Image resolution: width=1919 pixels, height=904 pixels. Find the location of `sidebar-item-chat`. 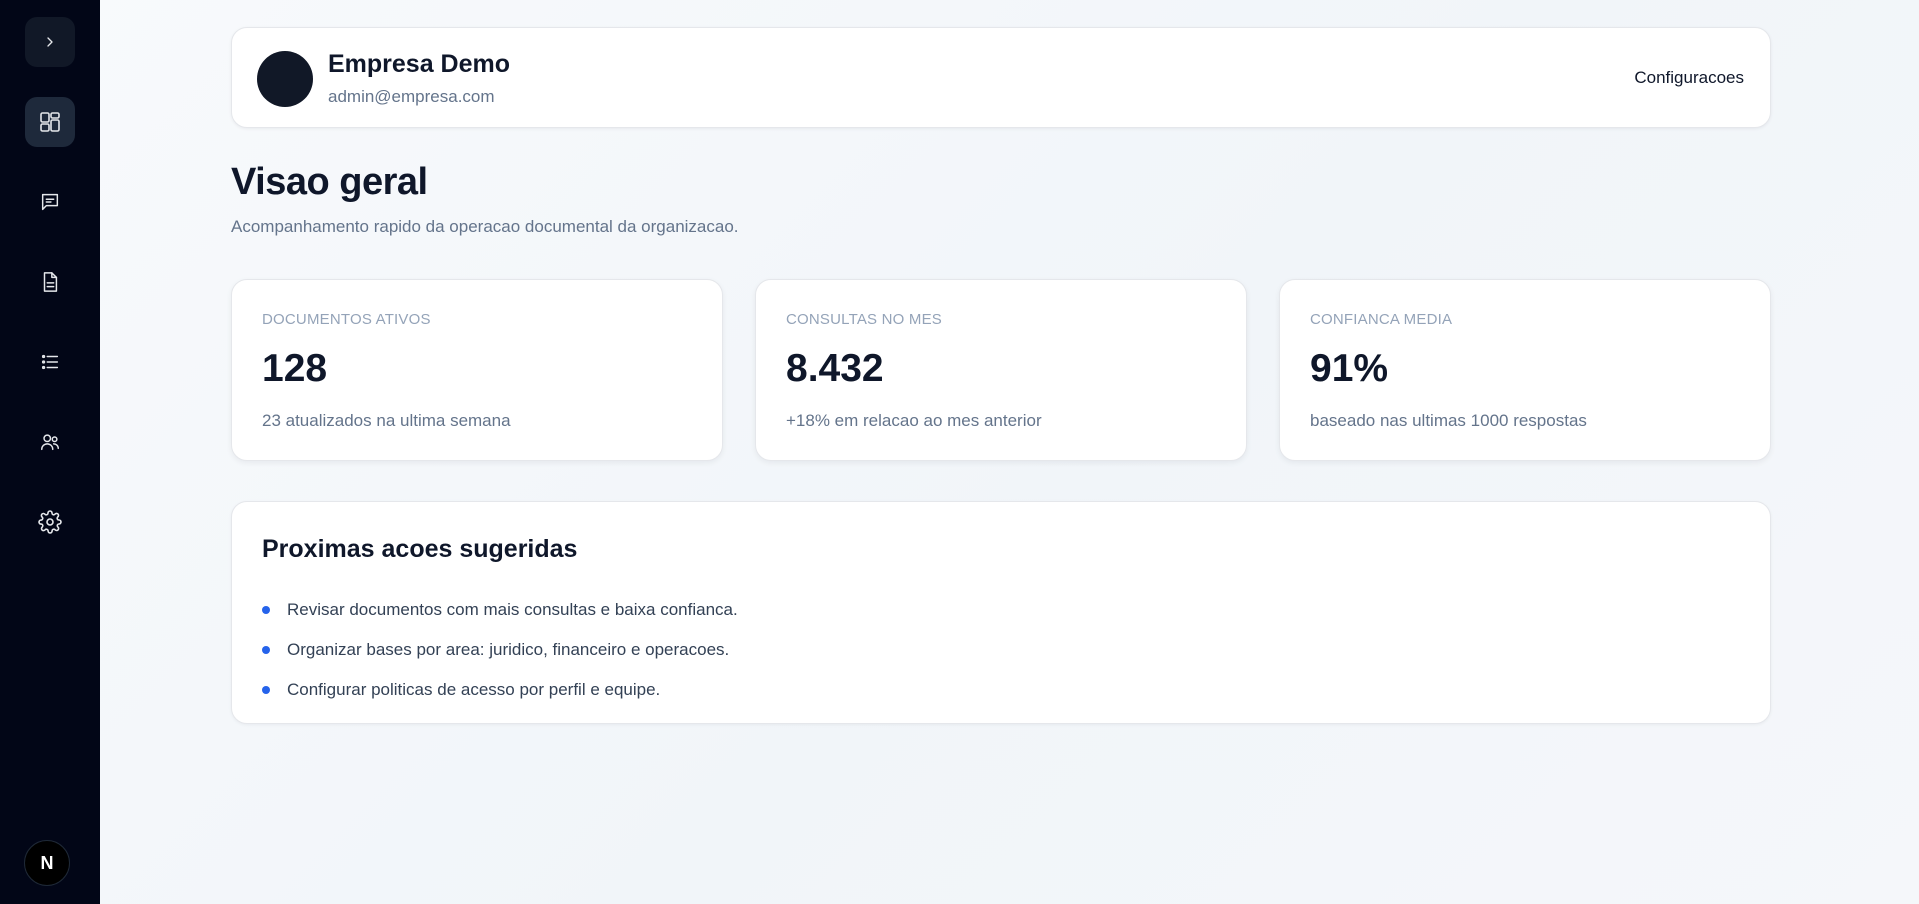

sidebar-item-chat is located at coordinates (50, 202).